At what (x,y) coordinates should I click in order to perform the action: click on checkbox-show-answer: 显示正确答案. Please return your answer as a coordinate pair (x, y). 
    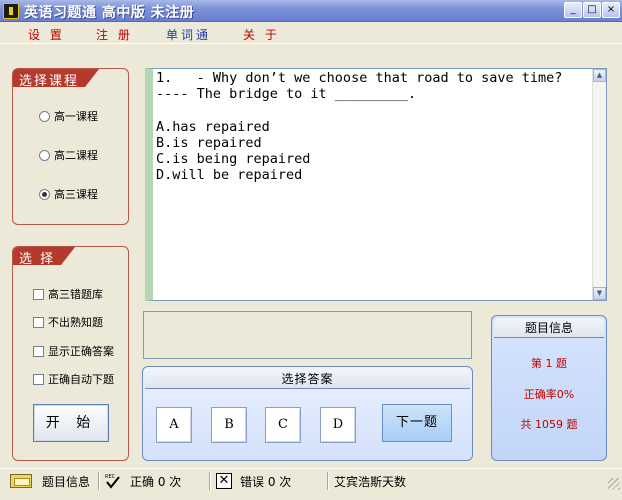
    Looking at the image, I should click on (73, 351).